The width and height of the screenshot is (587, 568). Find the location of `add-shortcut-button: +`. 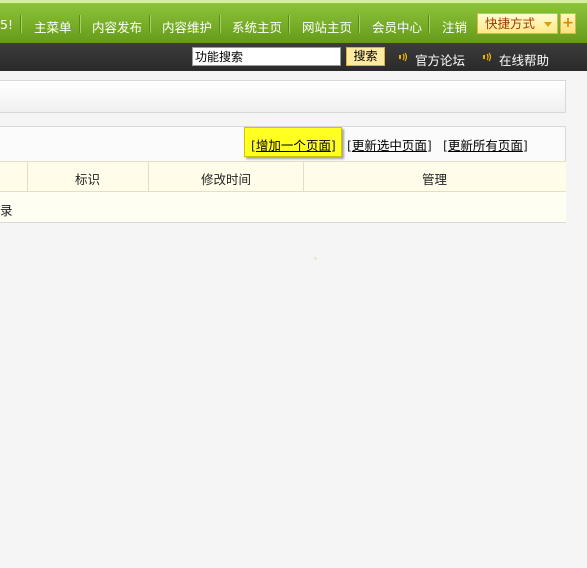

add-shortcut-button: + is located at coordinates (568, 23).